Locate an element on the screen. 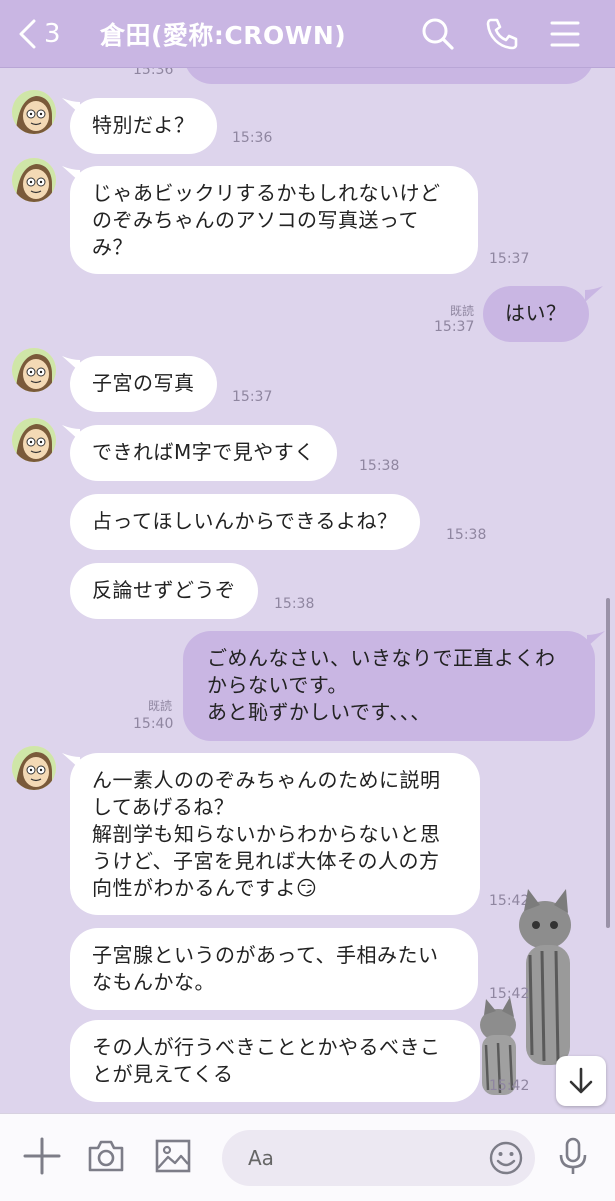 This screenshot has width=615, height=1201. chevron-left-icon is located at coordinates (27, 34).